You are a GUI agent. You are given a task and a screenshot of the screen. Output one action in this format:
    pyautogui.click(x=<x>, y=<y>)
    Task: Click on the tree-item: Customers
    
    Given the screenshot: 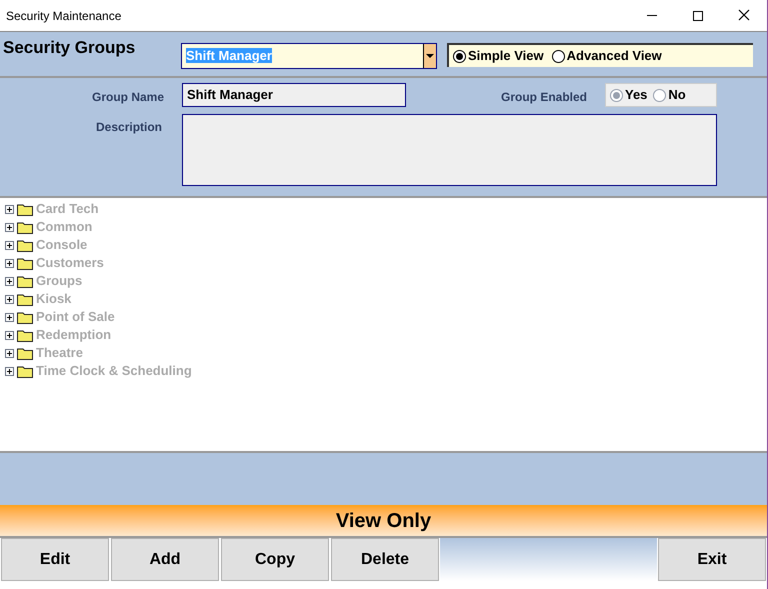 What is the action you would take?
    pyautogui.click(x=386, y=263)
    